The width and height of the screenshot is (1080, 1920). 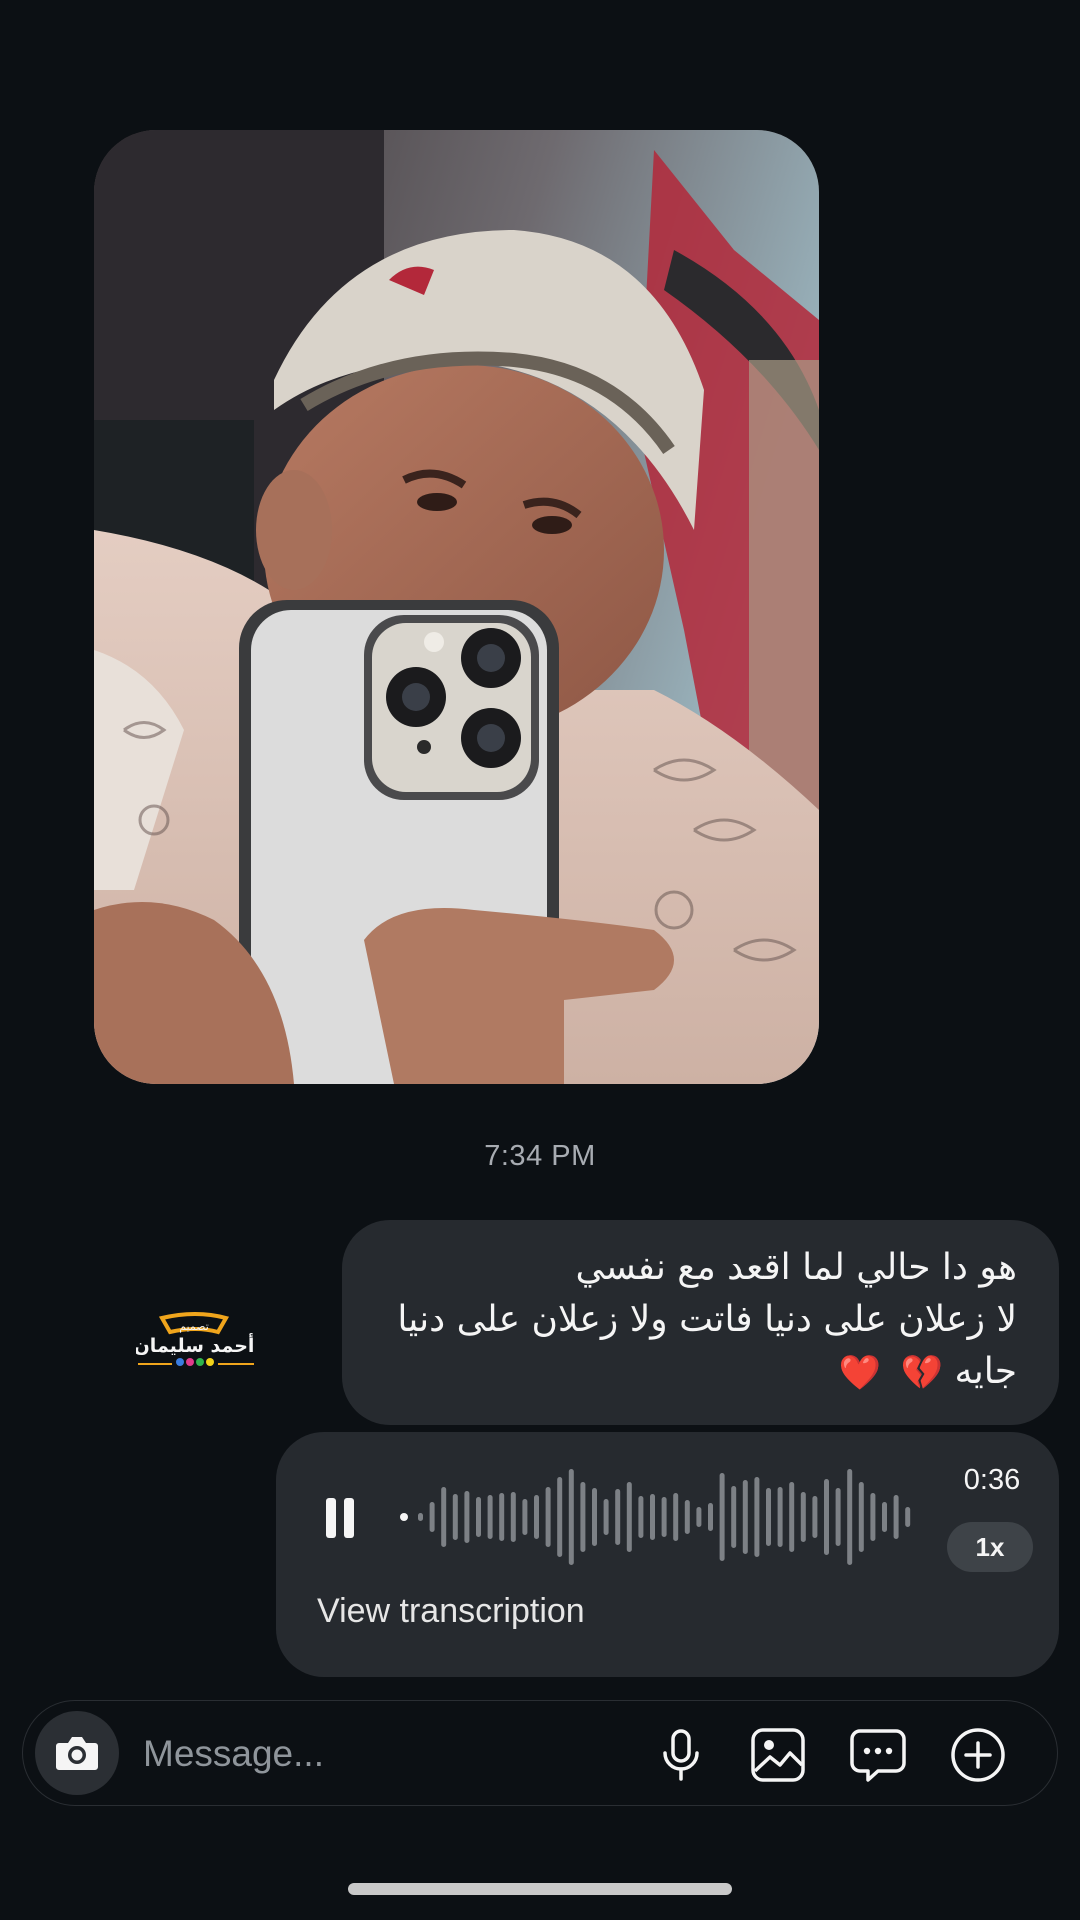 What do you see at coordinates (978, 1755) in the screenshot?
I see `plus-circle-icon` at bounding box center [978, 1755].